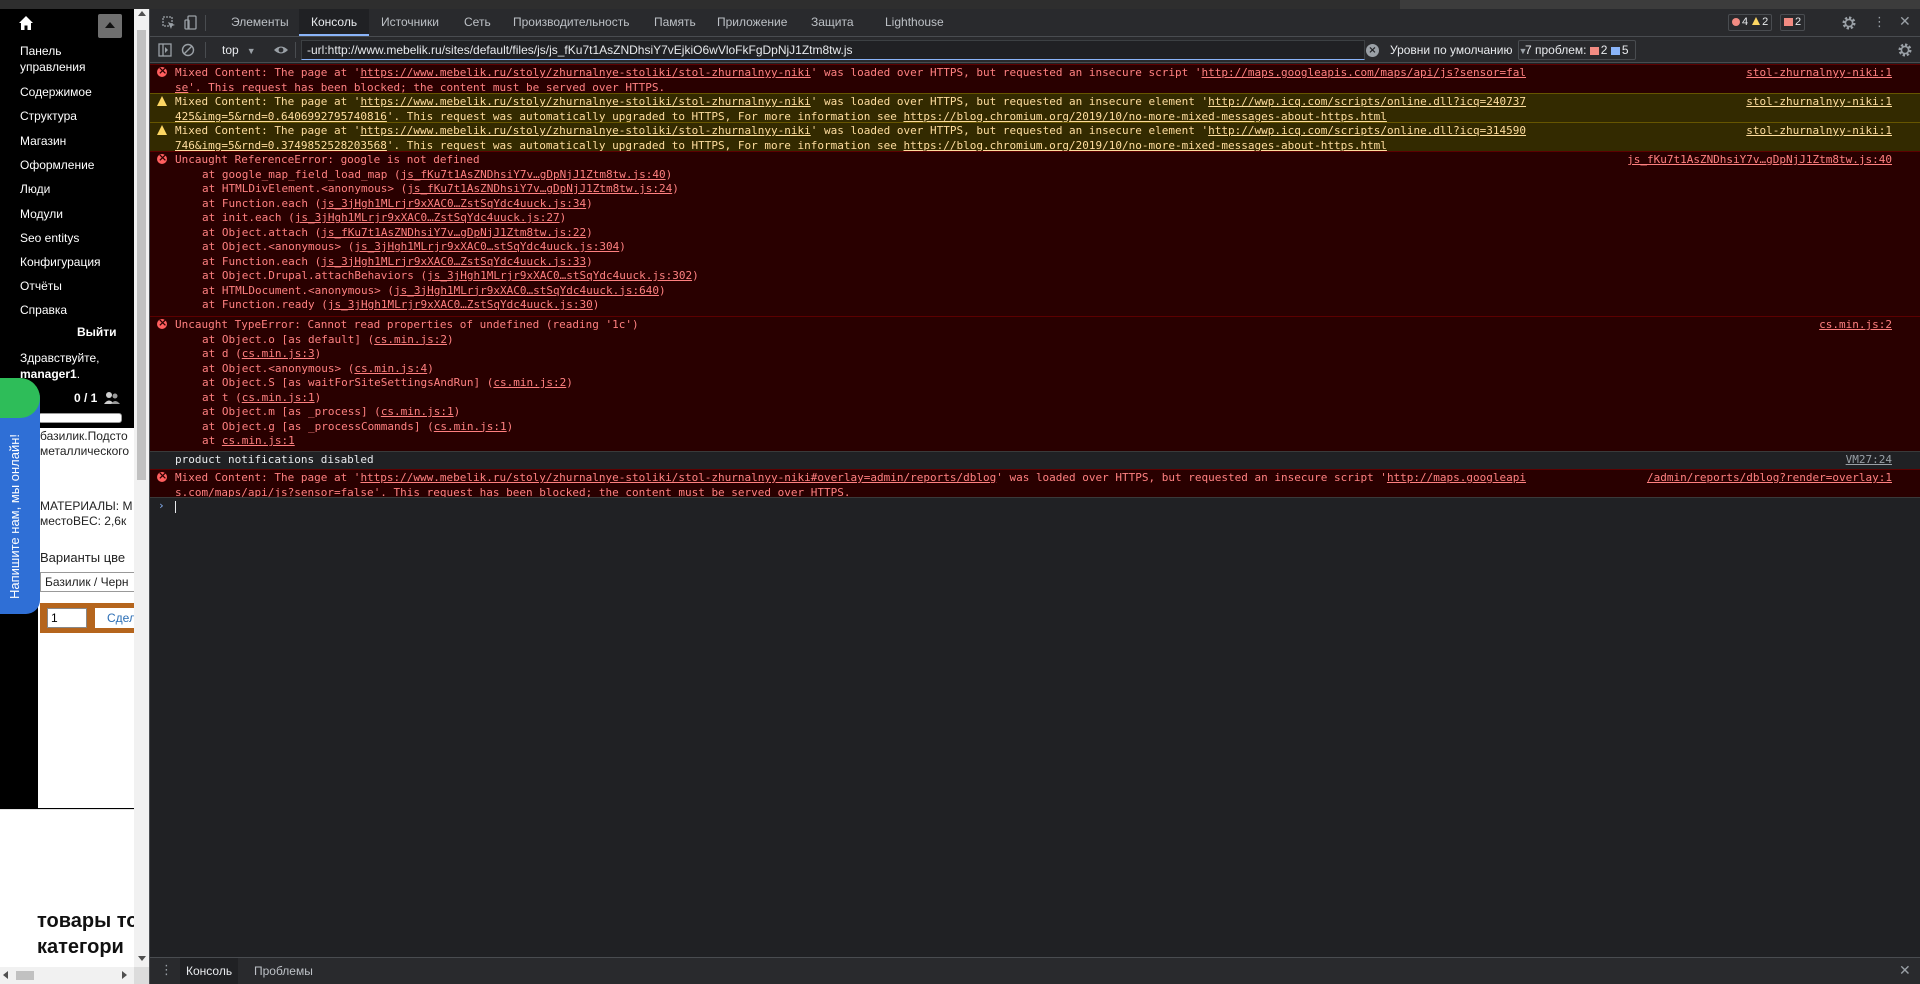 This screenshot has height=984, width=1920. I want to click on close-drawer-icon: ✕, so click(1905, 971).